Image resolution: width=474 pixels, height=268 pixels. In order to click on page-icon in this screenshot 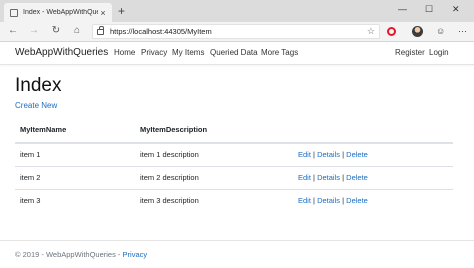, I will do `click(14, 12)`.